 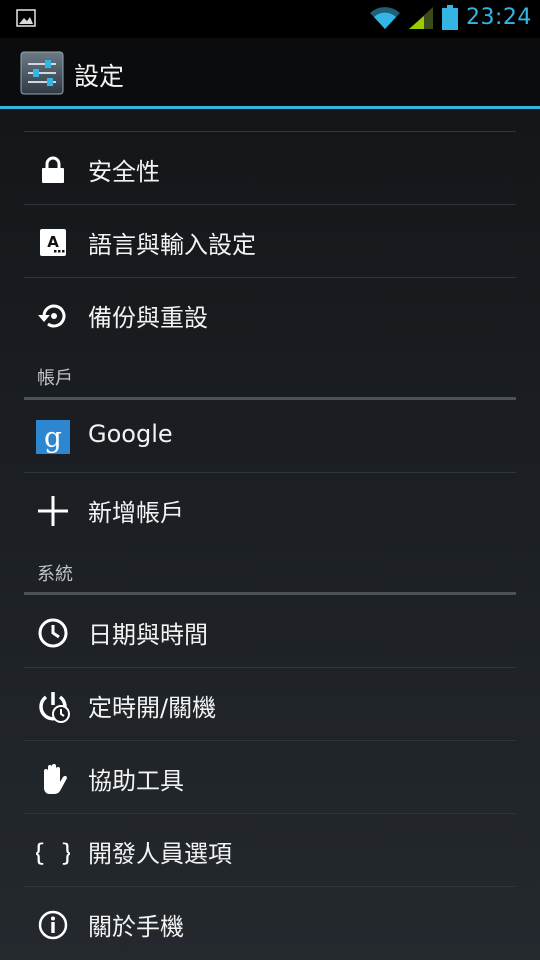 I want to click on settings-item-label: 備份與重設, so click(x=148, y=318).